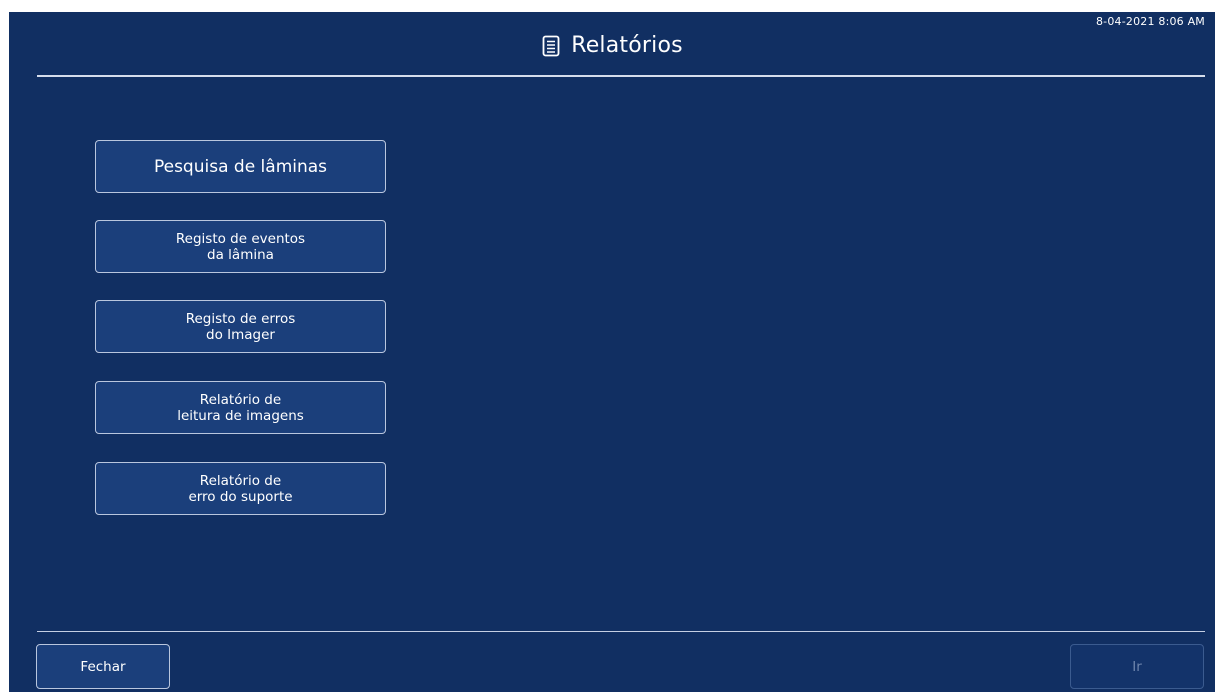 This screenshot has height=692, width=1220. I want to click on support-error-report-button: Relatório de erro do suporte, so click(240, 488).